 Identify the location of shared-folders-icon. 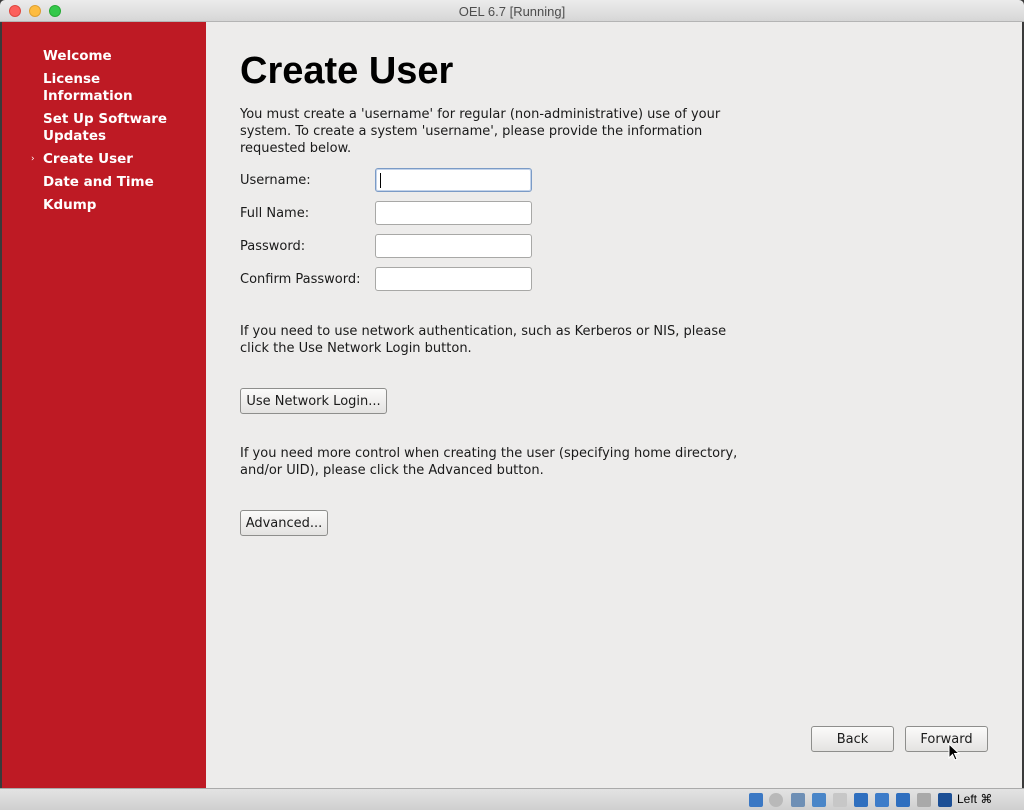
(861, 800).